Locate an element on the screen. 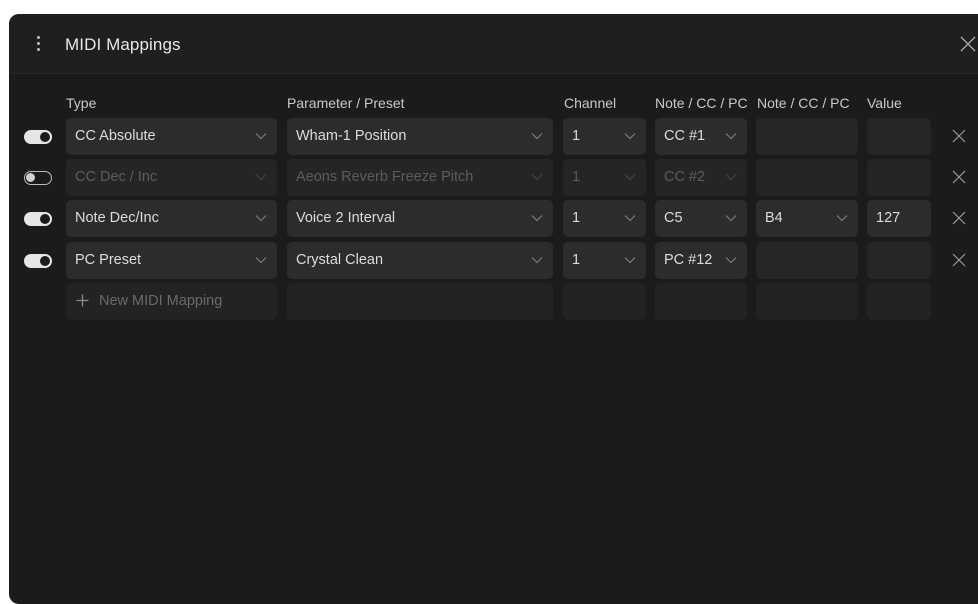 The height and width of the screenshot is (604, 978). parameter-value: Voice 2 Interval is located at coordinates (346, 218).